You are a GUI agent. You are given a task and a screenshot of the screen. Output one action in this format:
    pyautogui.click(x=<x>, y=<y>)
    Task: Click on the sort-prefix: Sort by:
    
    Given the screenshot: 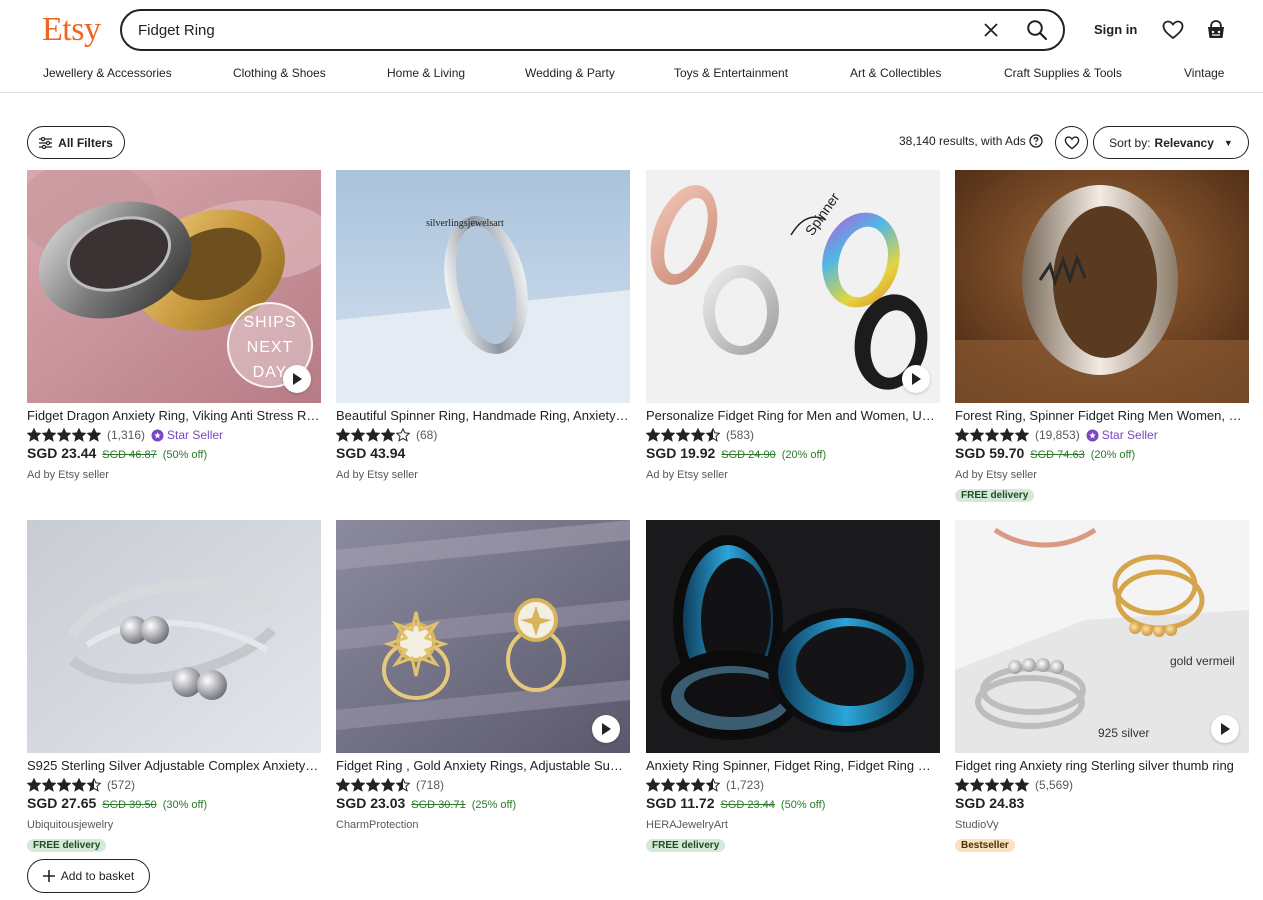 What is the action you would take?
    pyautogui.click(x=1130, y=142)
    